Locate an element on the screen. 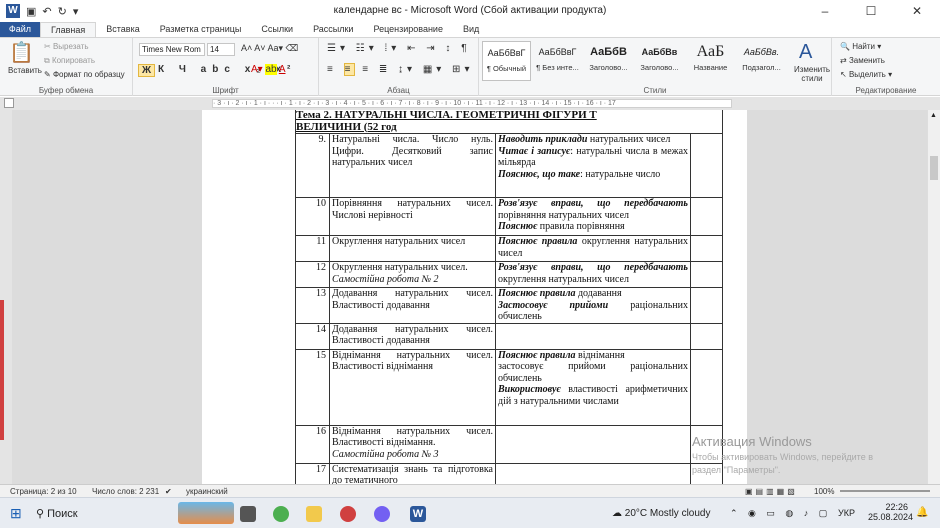  file-explorer-icon is located at coordinates (314, 514).